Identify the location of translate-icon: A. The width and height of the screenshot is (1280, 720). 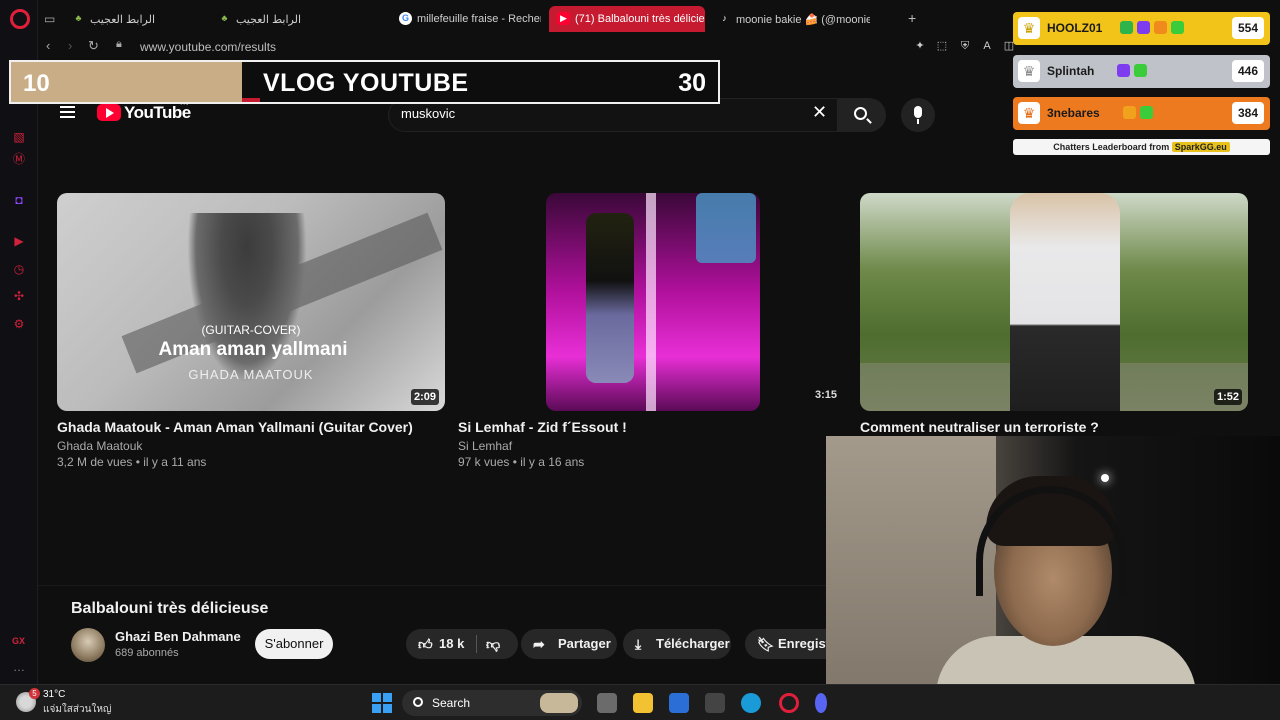
(987, 46).